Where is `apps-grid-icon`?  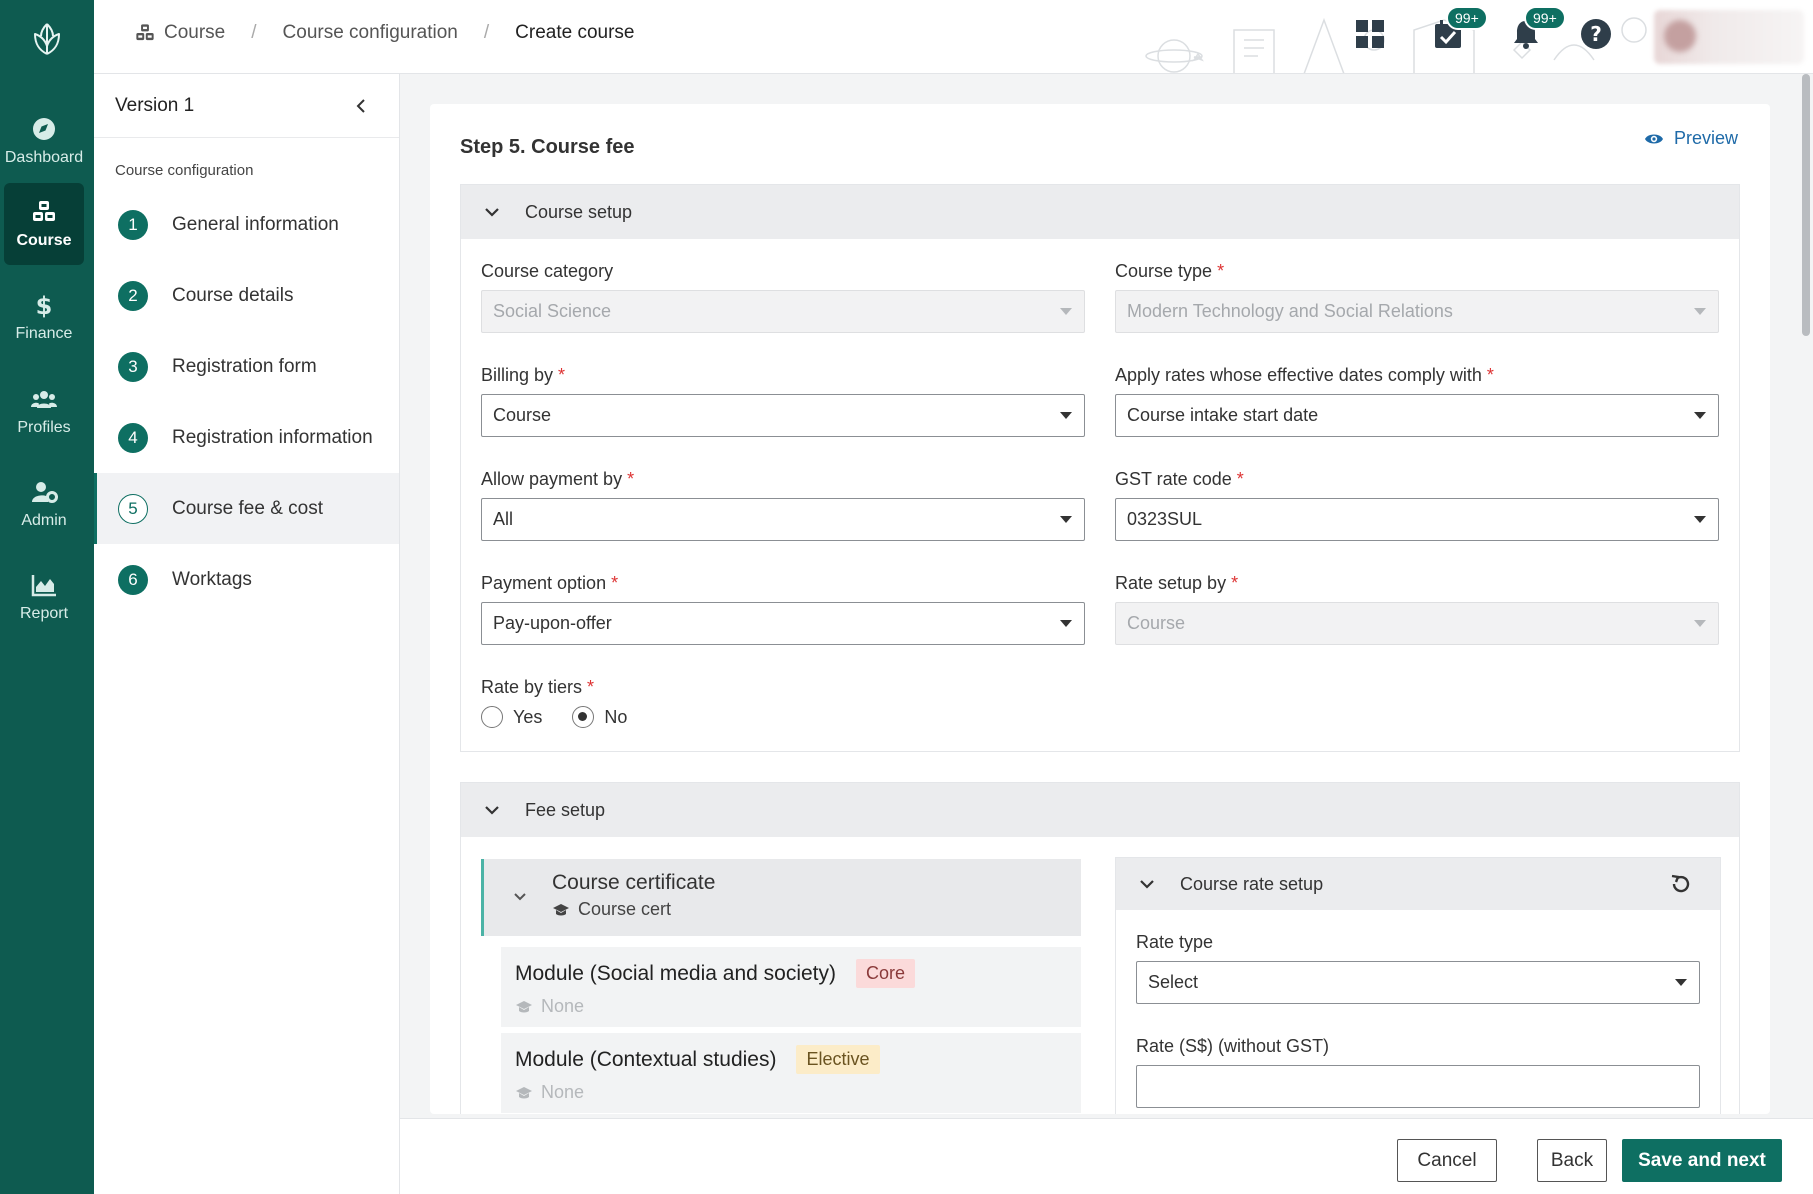
apps-grid-icon is located at coordinates (1370, 34).